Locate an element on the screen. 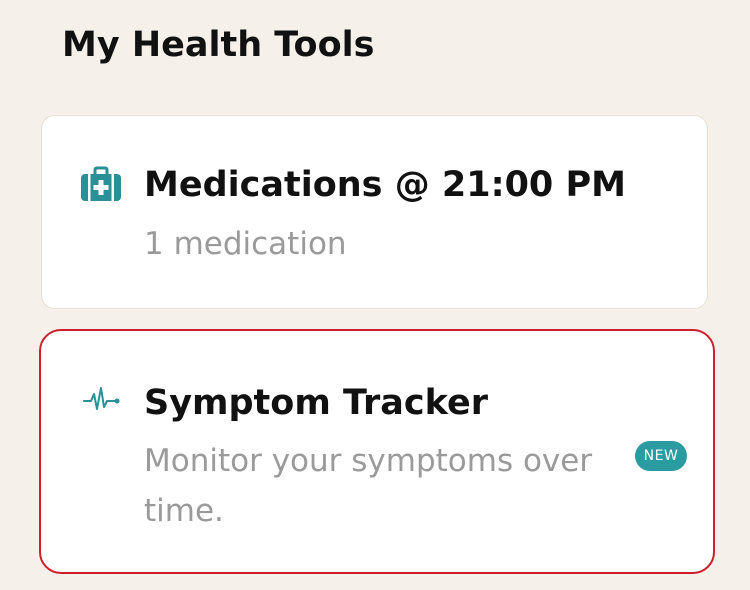 Image resolution: width=750 pixels, height=590 pixels. new-badge: NEW is located at coordinates (661, 456).